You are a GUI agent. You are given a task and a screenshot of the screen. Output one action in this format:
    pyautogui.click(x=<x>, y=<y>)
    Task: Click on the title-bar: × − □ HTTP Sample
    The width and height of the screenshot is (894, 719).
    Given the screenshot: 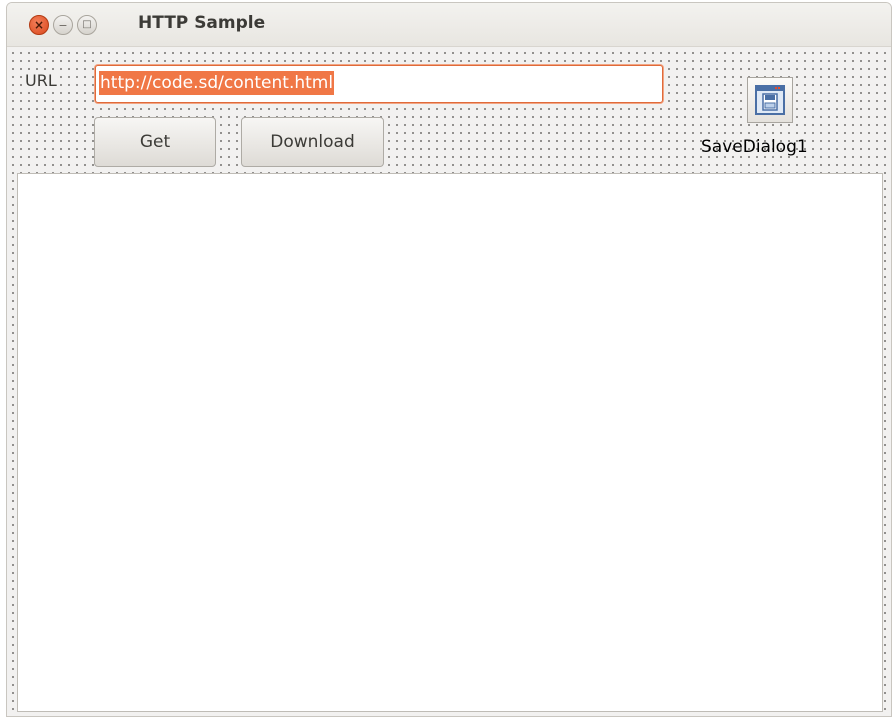 What is the action you would take?
    pyautogui.click(x=449, y=25)
    